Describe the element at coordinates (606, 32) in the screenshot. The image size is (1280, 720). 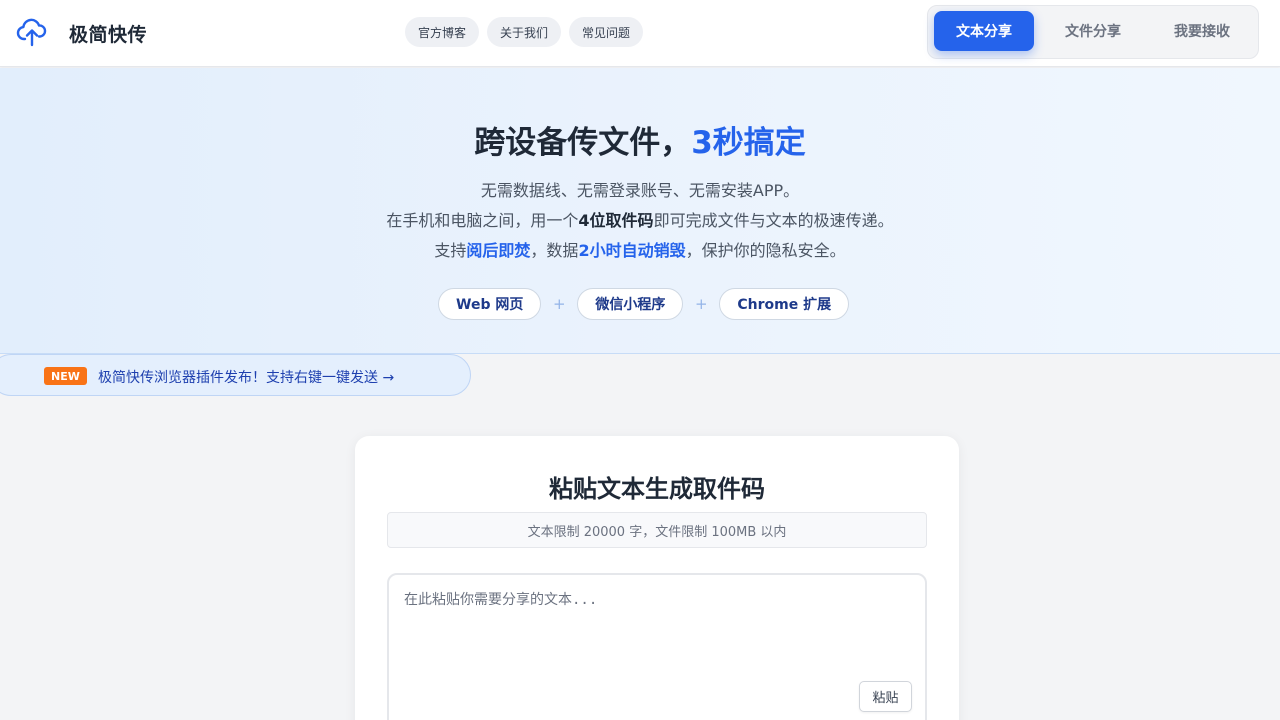
I see `nav-link-faq: 常见问题` at that location.